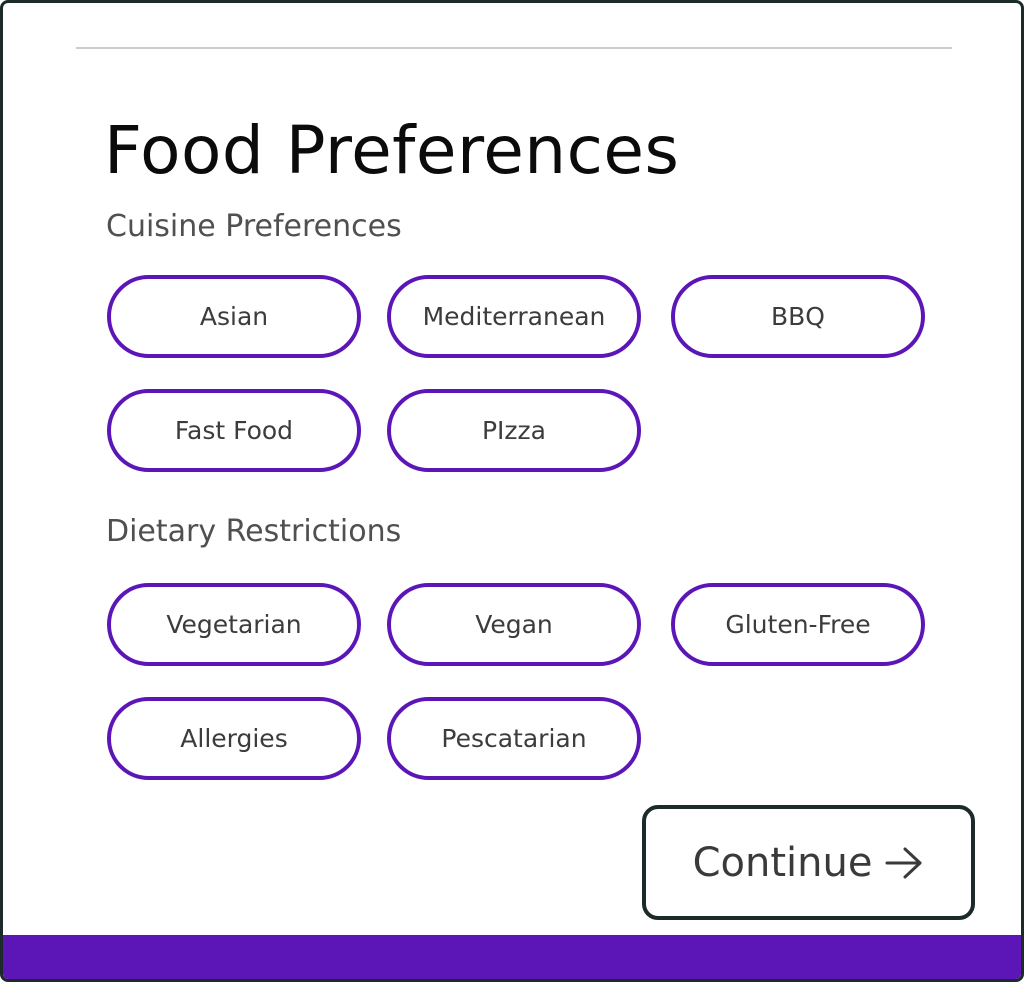  What do you see at coordinates (904, 863) in the screenshot?
I see `arrow-right-icon` at bounding box center [904, 863].